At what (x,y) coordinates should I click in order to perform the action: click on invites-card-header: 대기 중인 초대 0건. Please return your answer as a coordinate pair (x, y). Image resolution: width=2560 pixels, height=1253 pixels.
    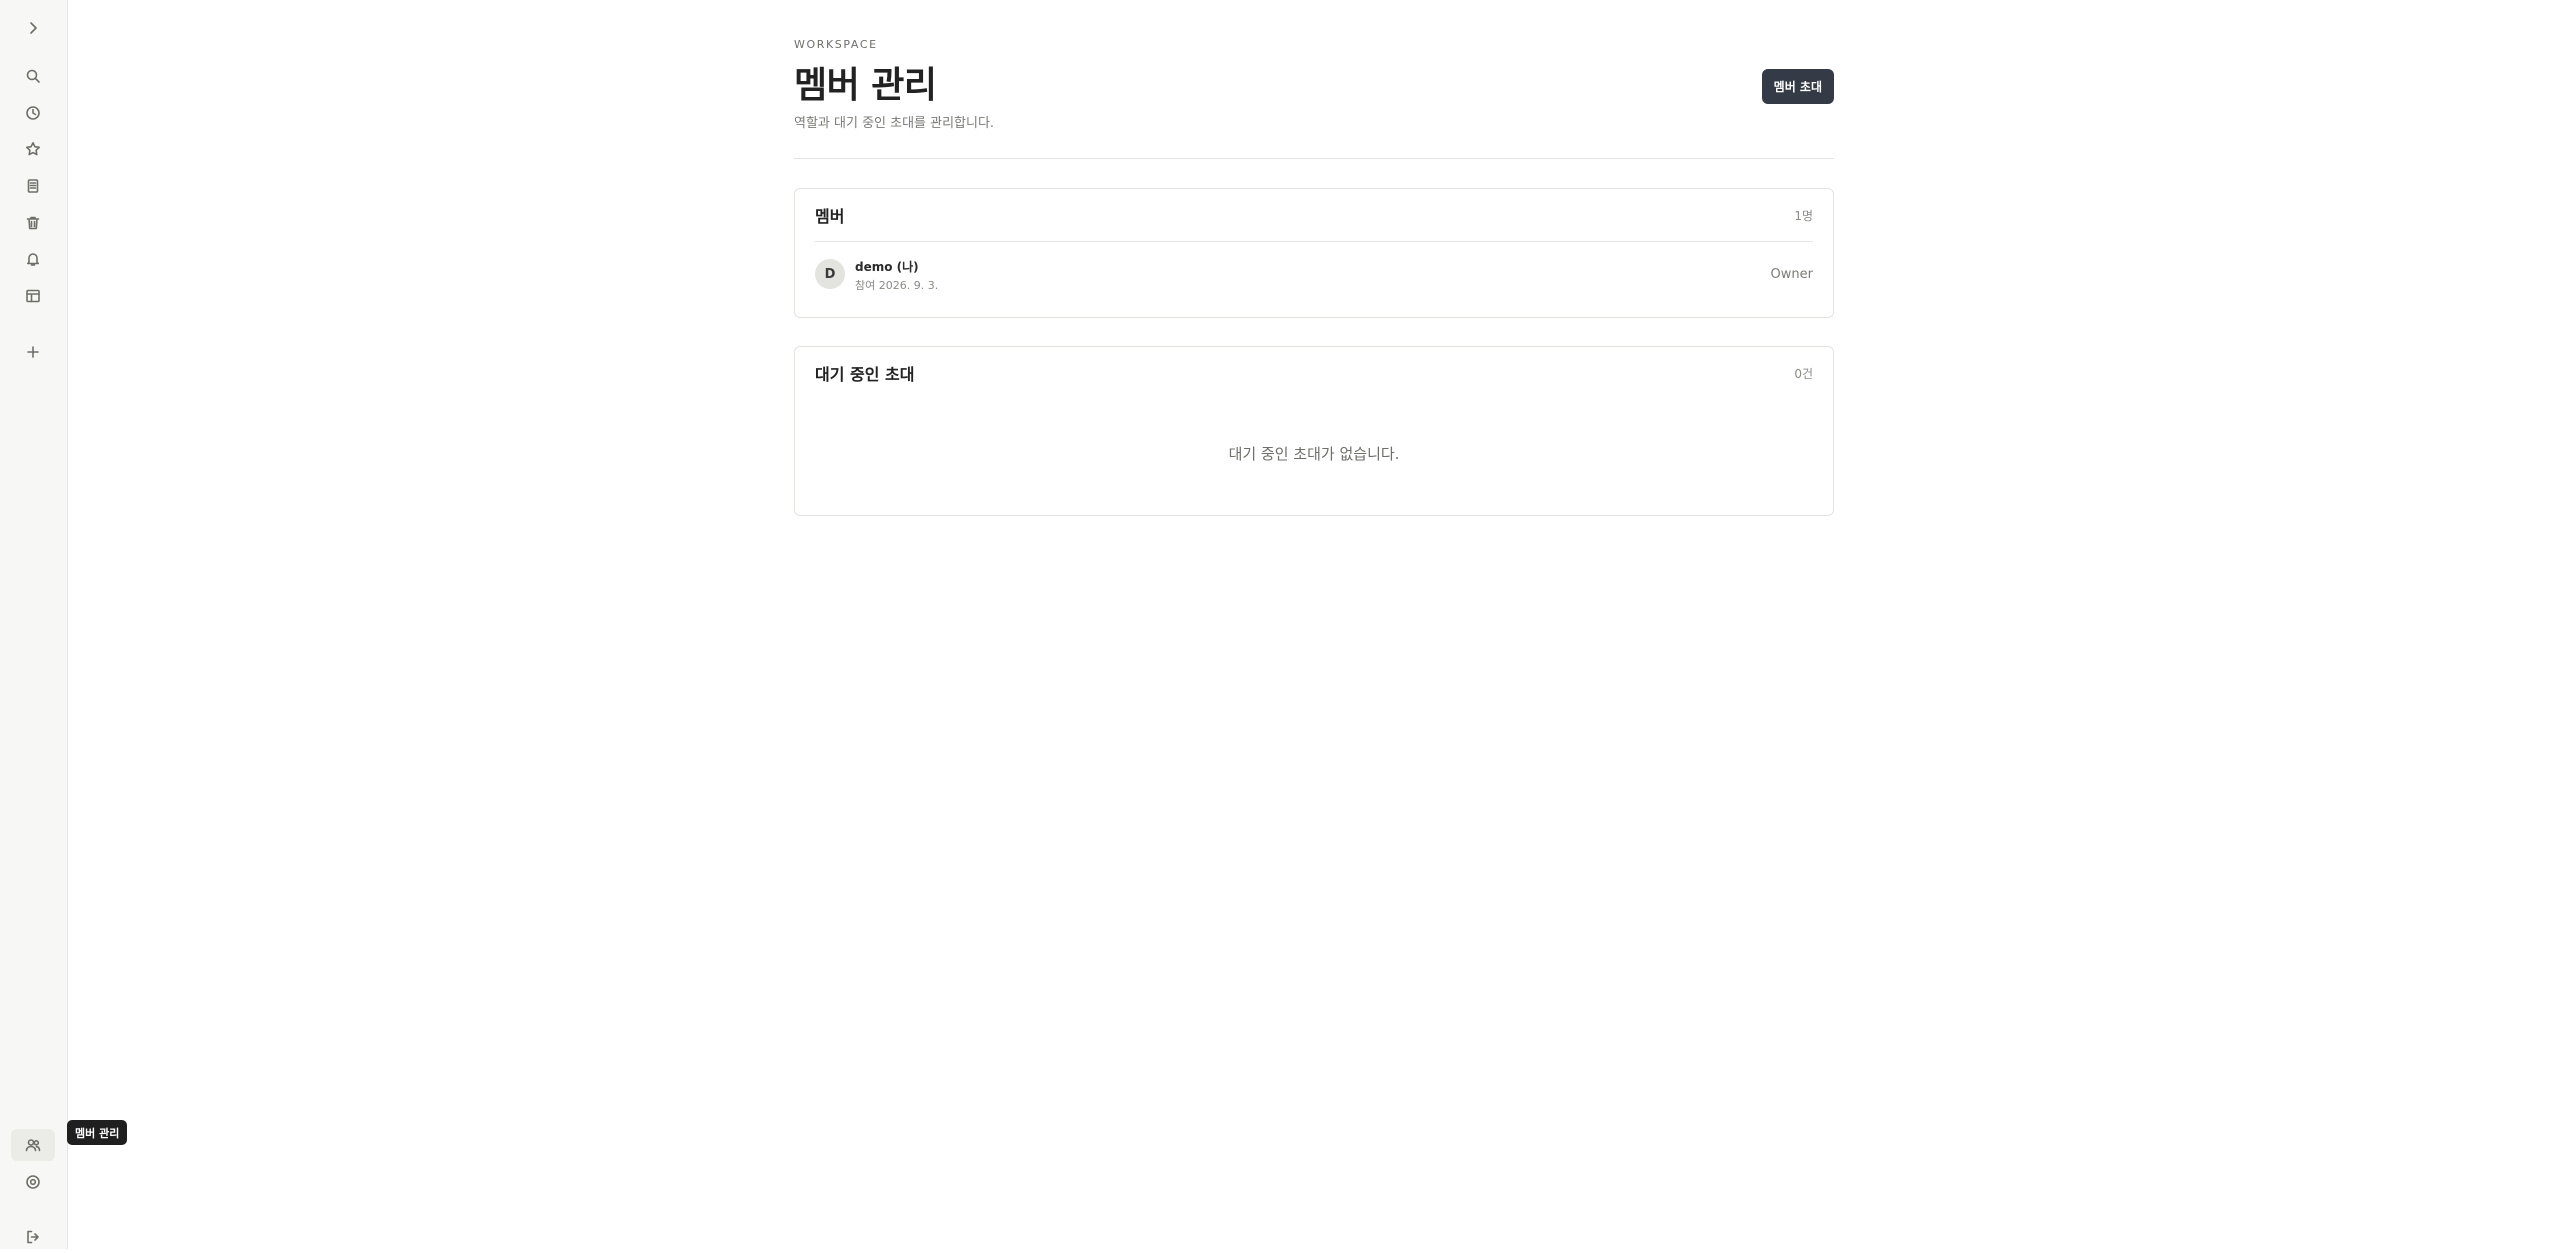
    Looking at the image, I should click on (1314, 373).